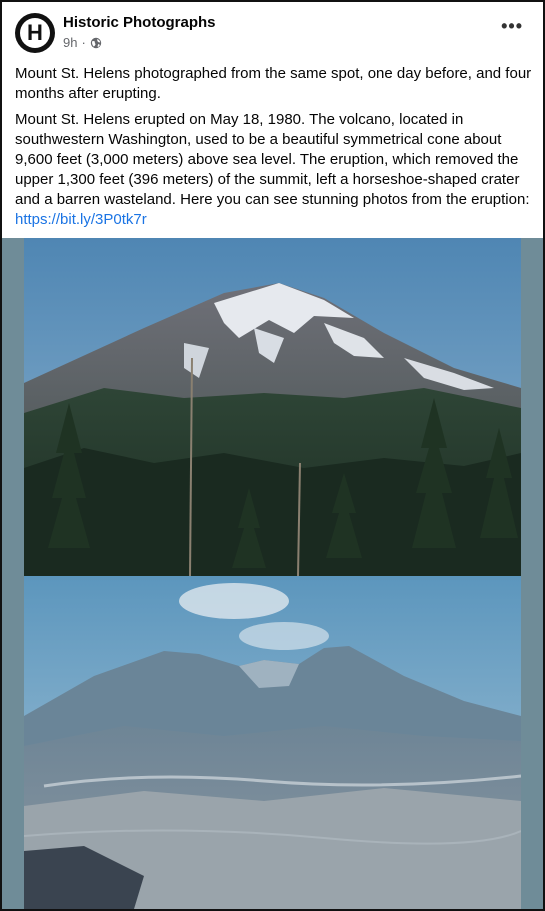 Image resolution: width=545 pixels, height=911 pixels. What do you see at coordinates (13, 573) in the screenshot?
I see `photo-border-left` at bounding box center [13, 573].